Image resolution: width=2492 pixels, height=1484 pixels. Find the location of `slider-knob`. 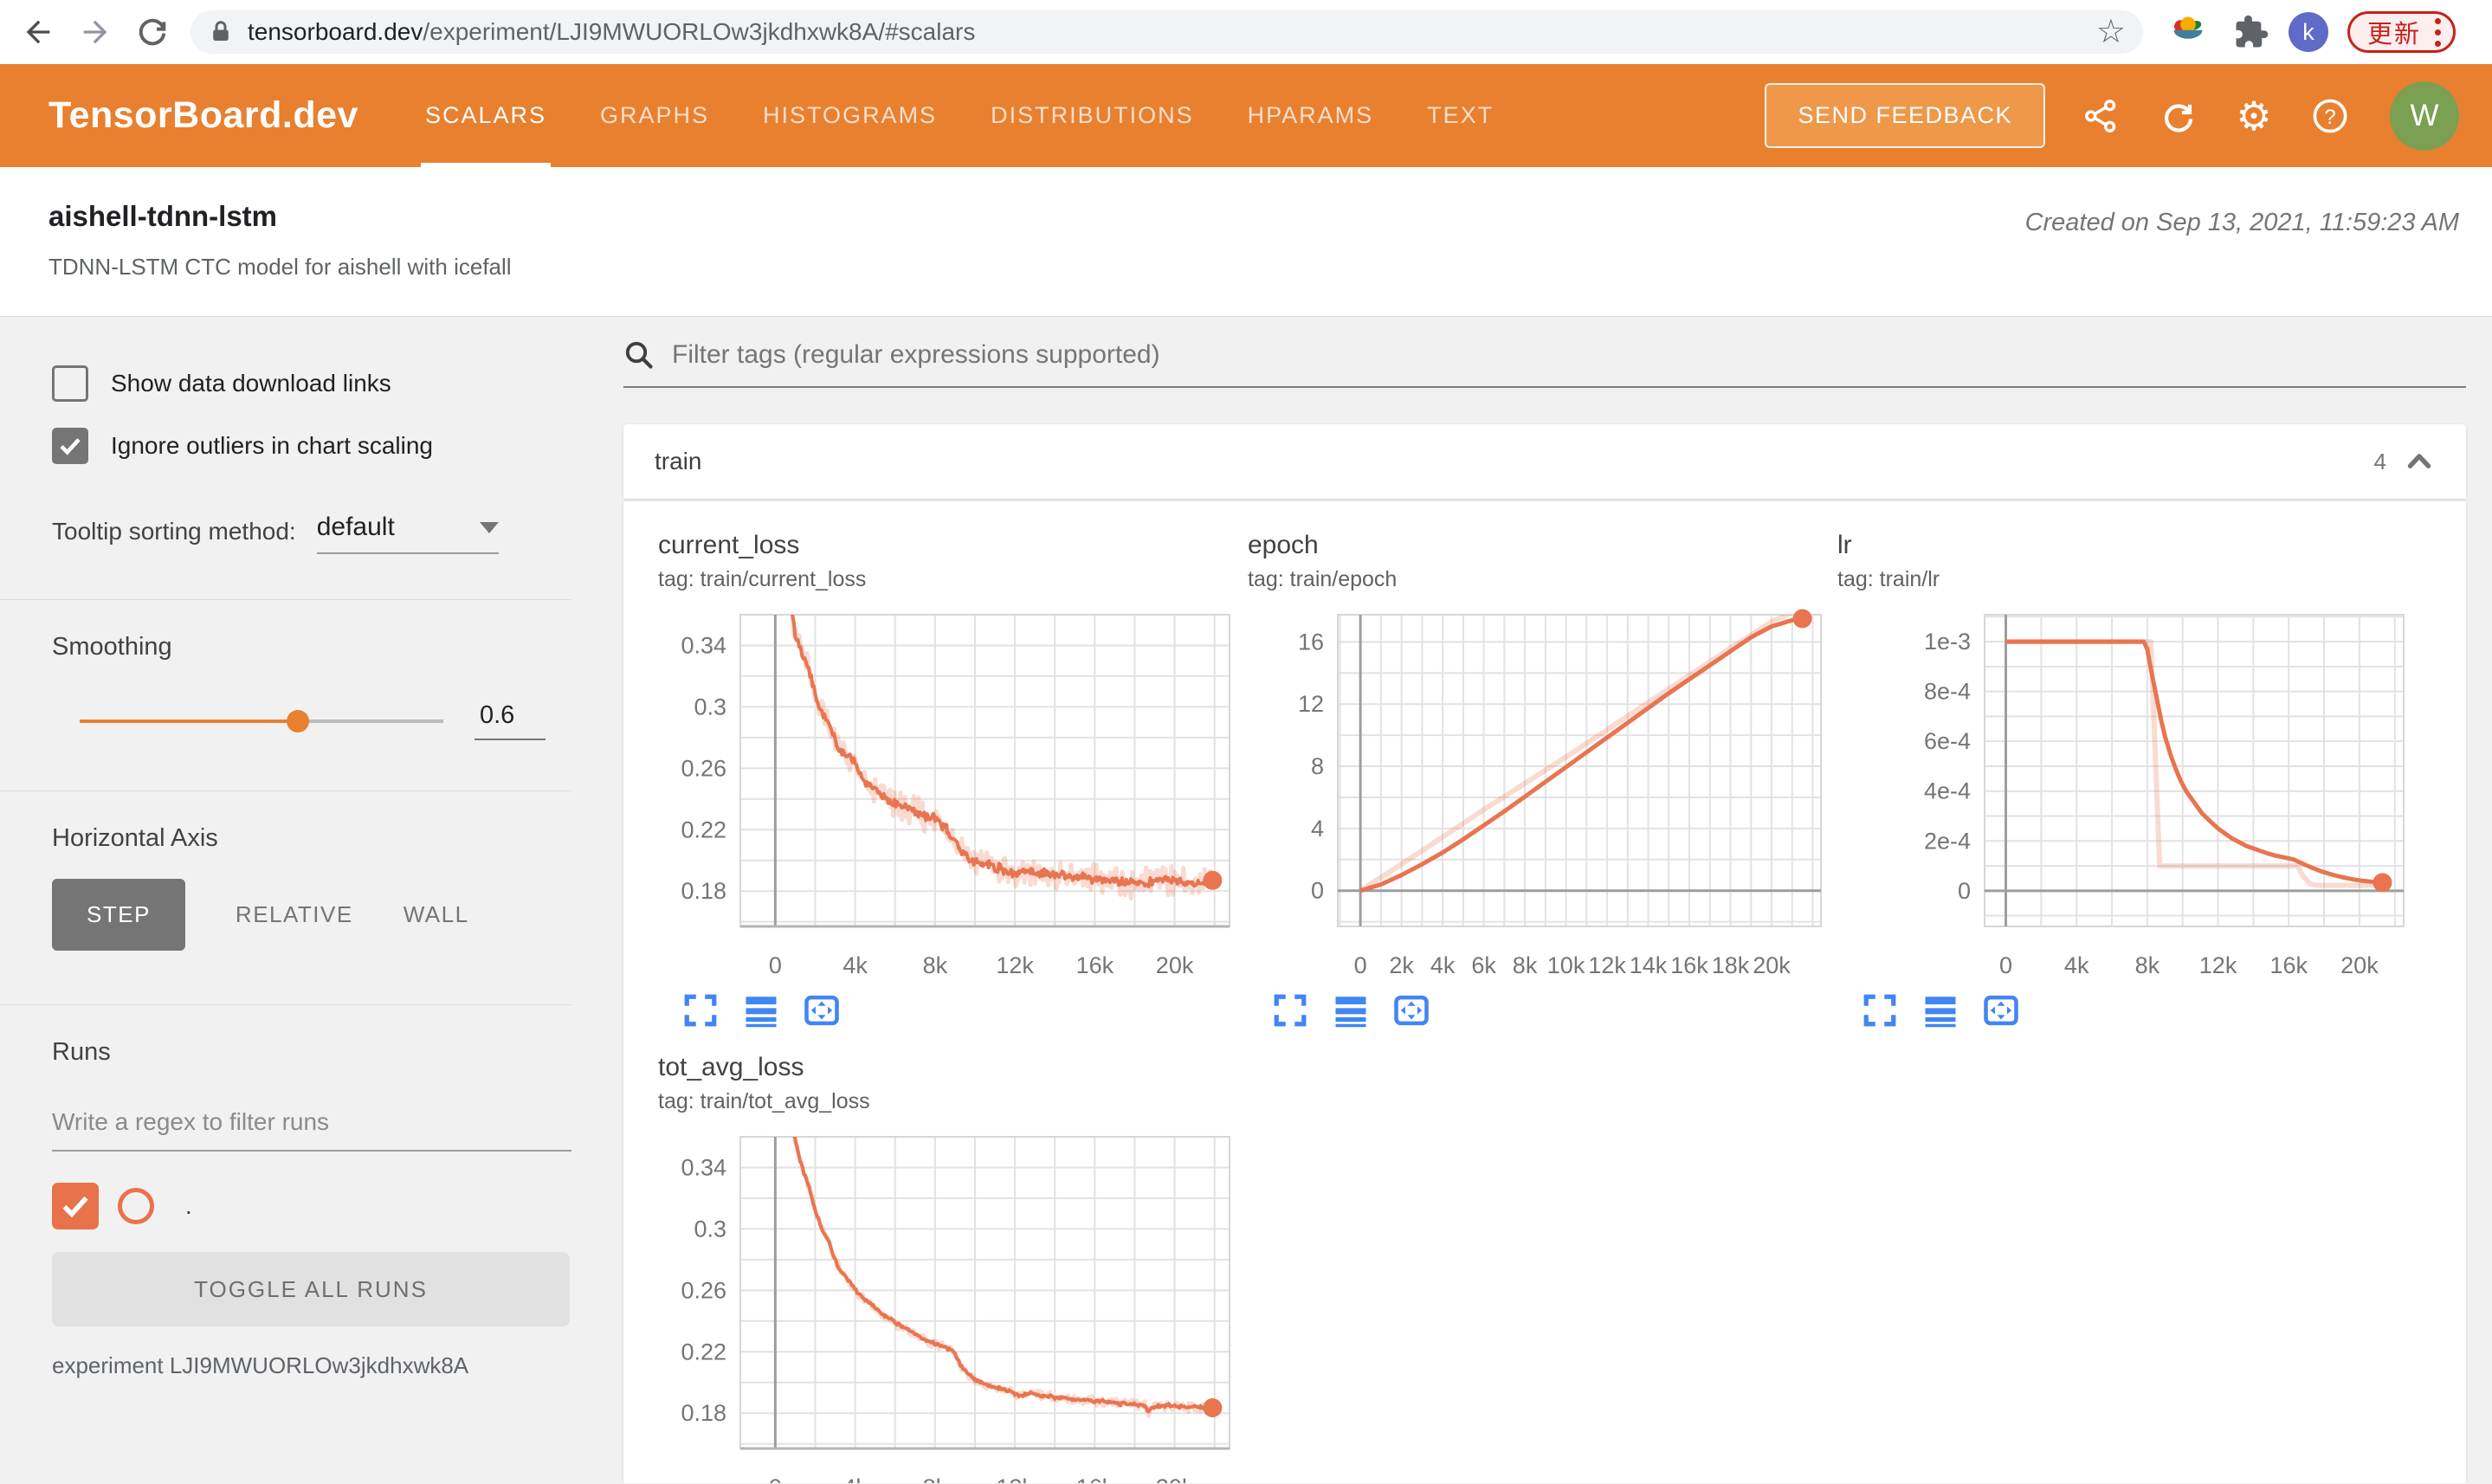

slider-knob is located at coordinates (298, 720).